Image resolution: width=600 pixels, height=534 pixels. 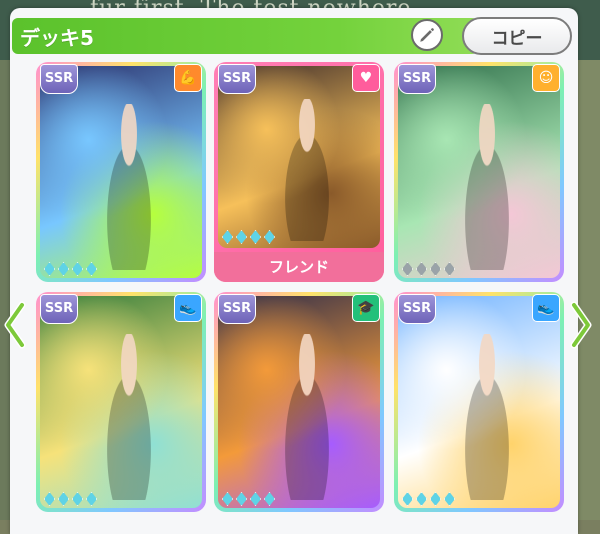 What do you see at coordinates (366, 78) in the screenshot?
I see `heart-icon: ♥` at bounding box center [366, 78].